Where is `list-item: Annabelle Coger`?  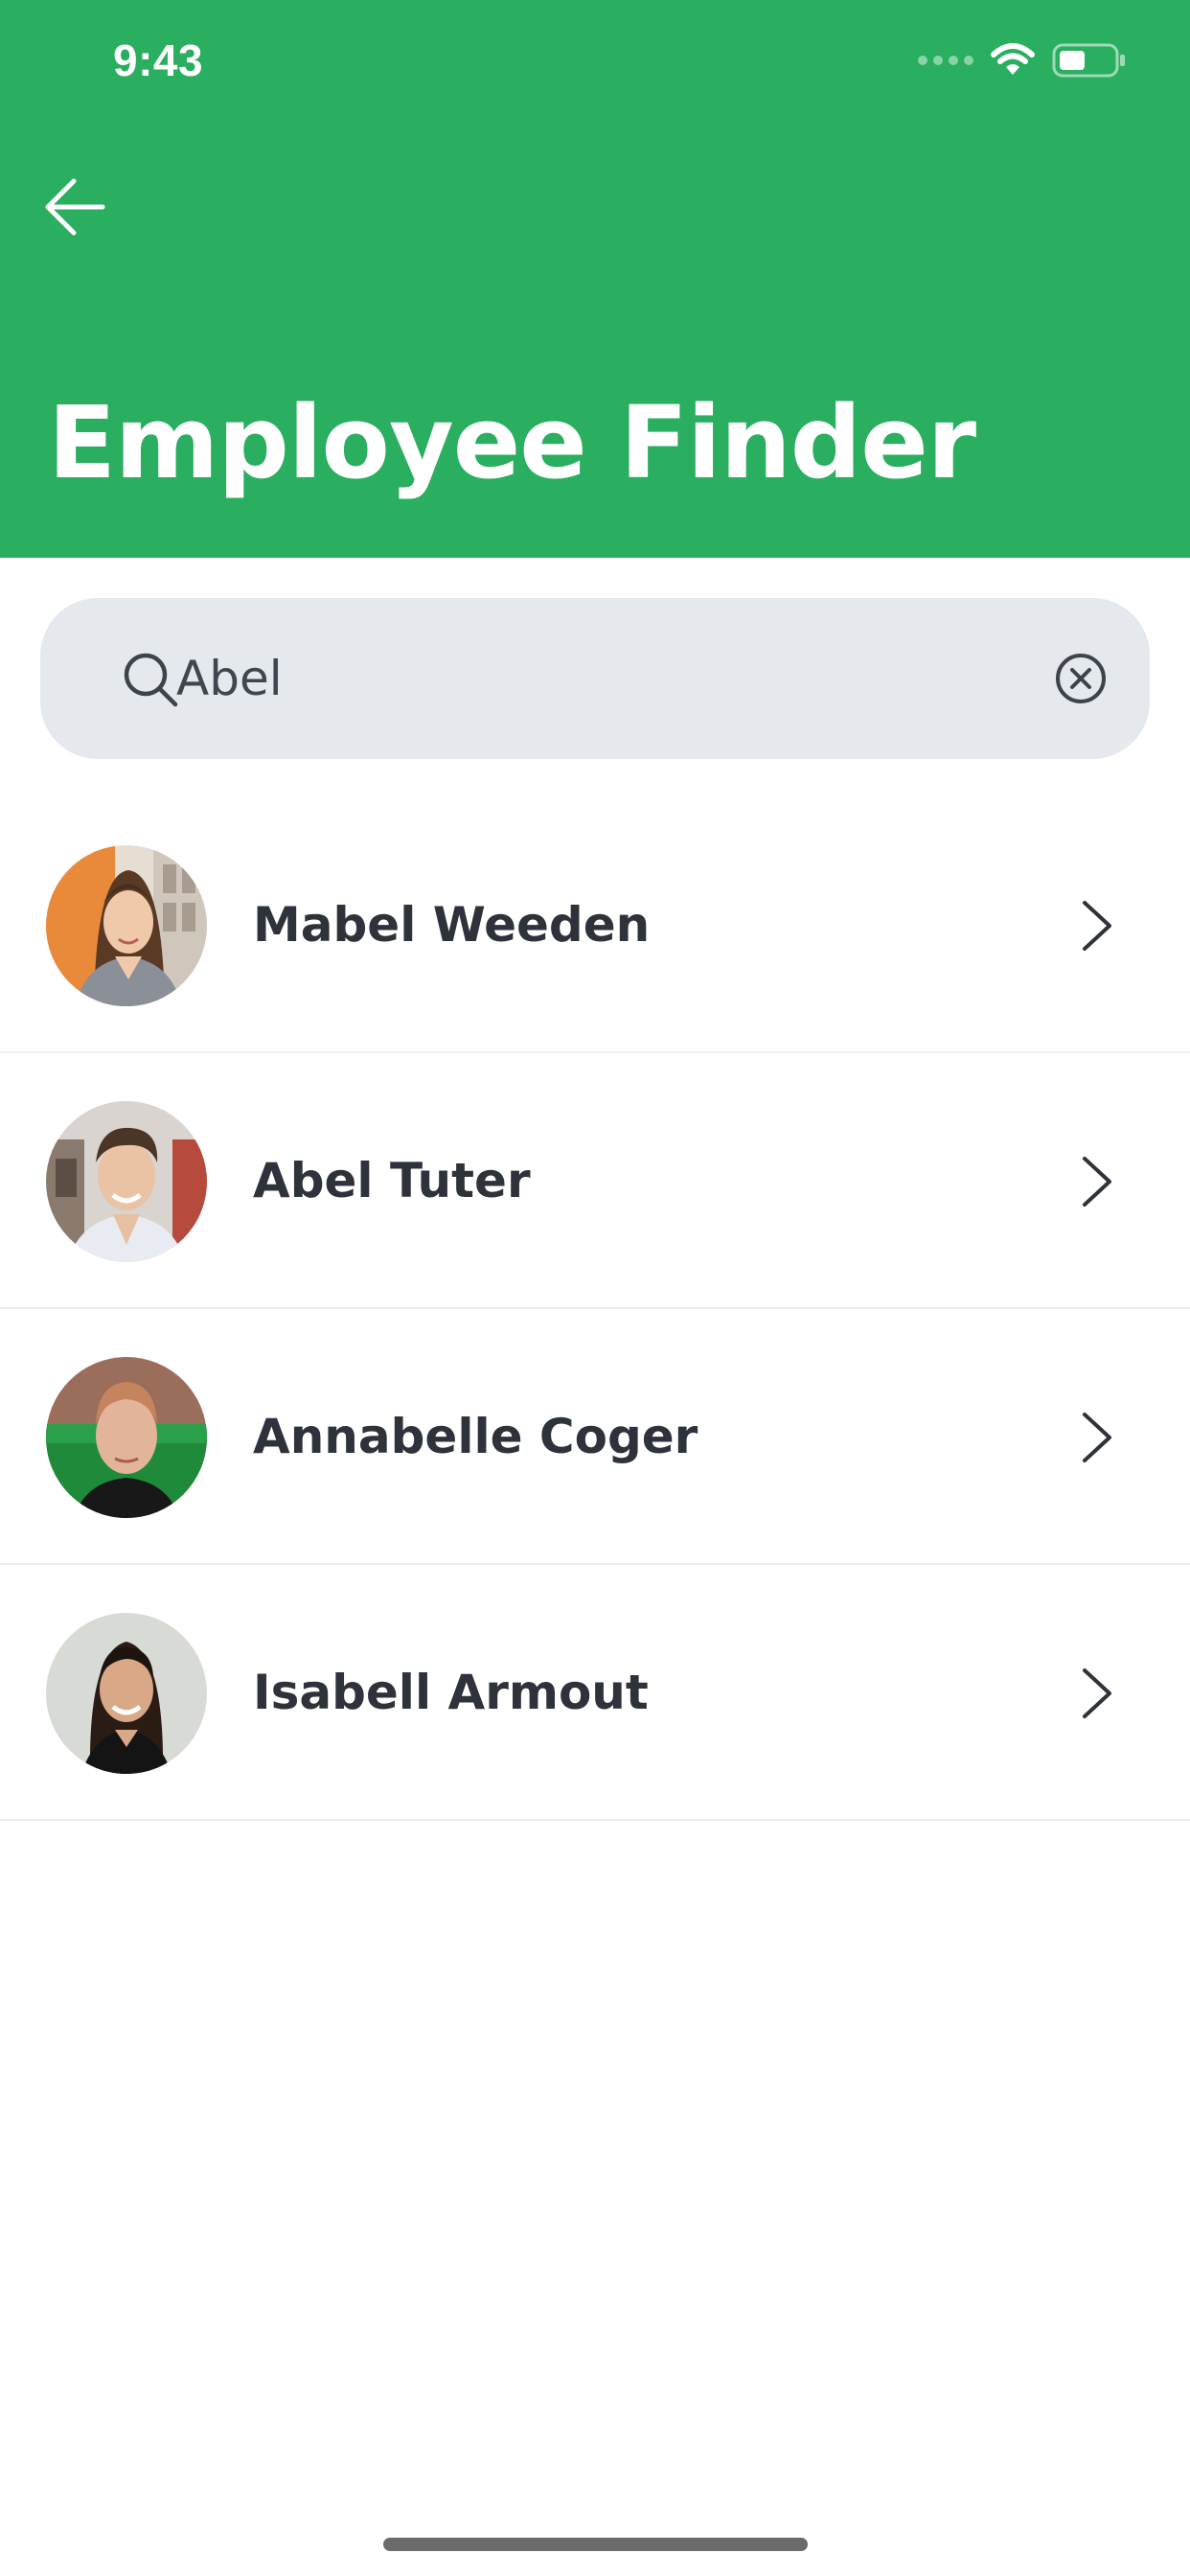 list-item: Annabelle Coger is located at coordinates (595, 1437).